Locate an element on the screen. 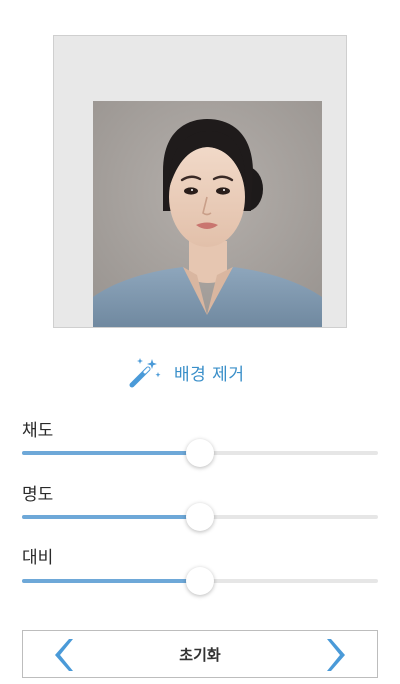 The width and height of the screenshot is (400, 684). saturation-thumb is located at coordinates (200, 453).